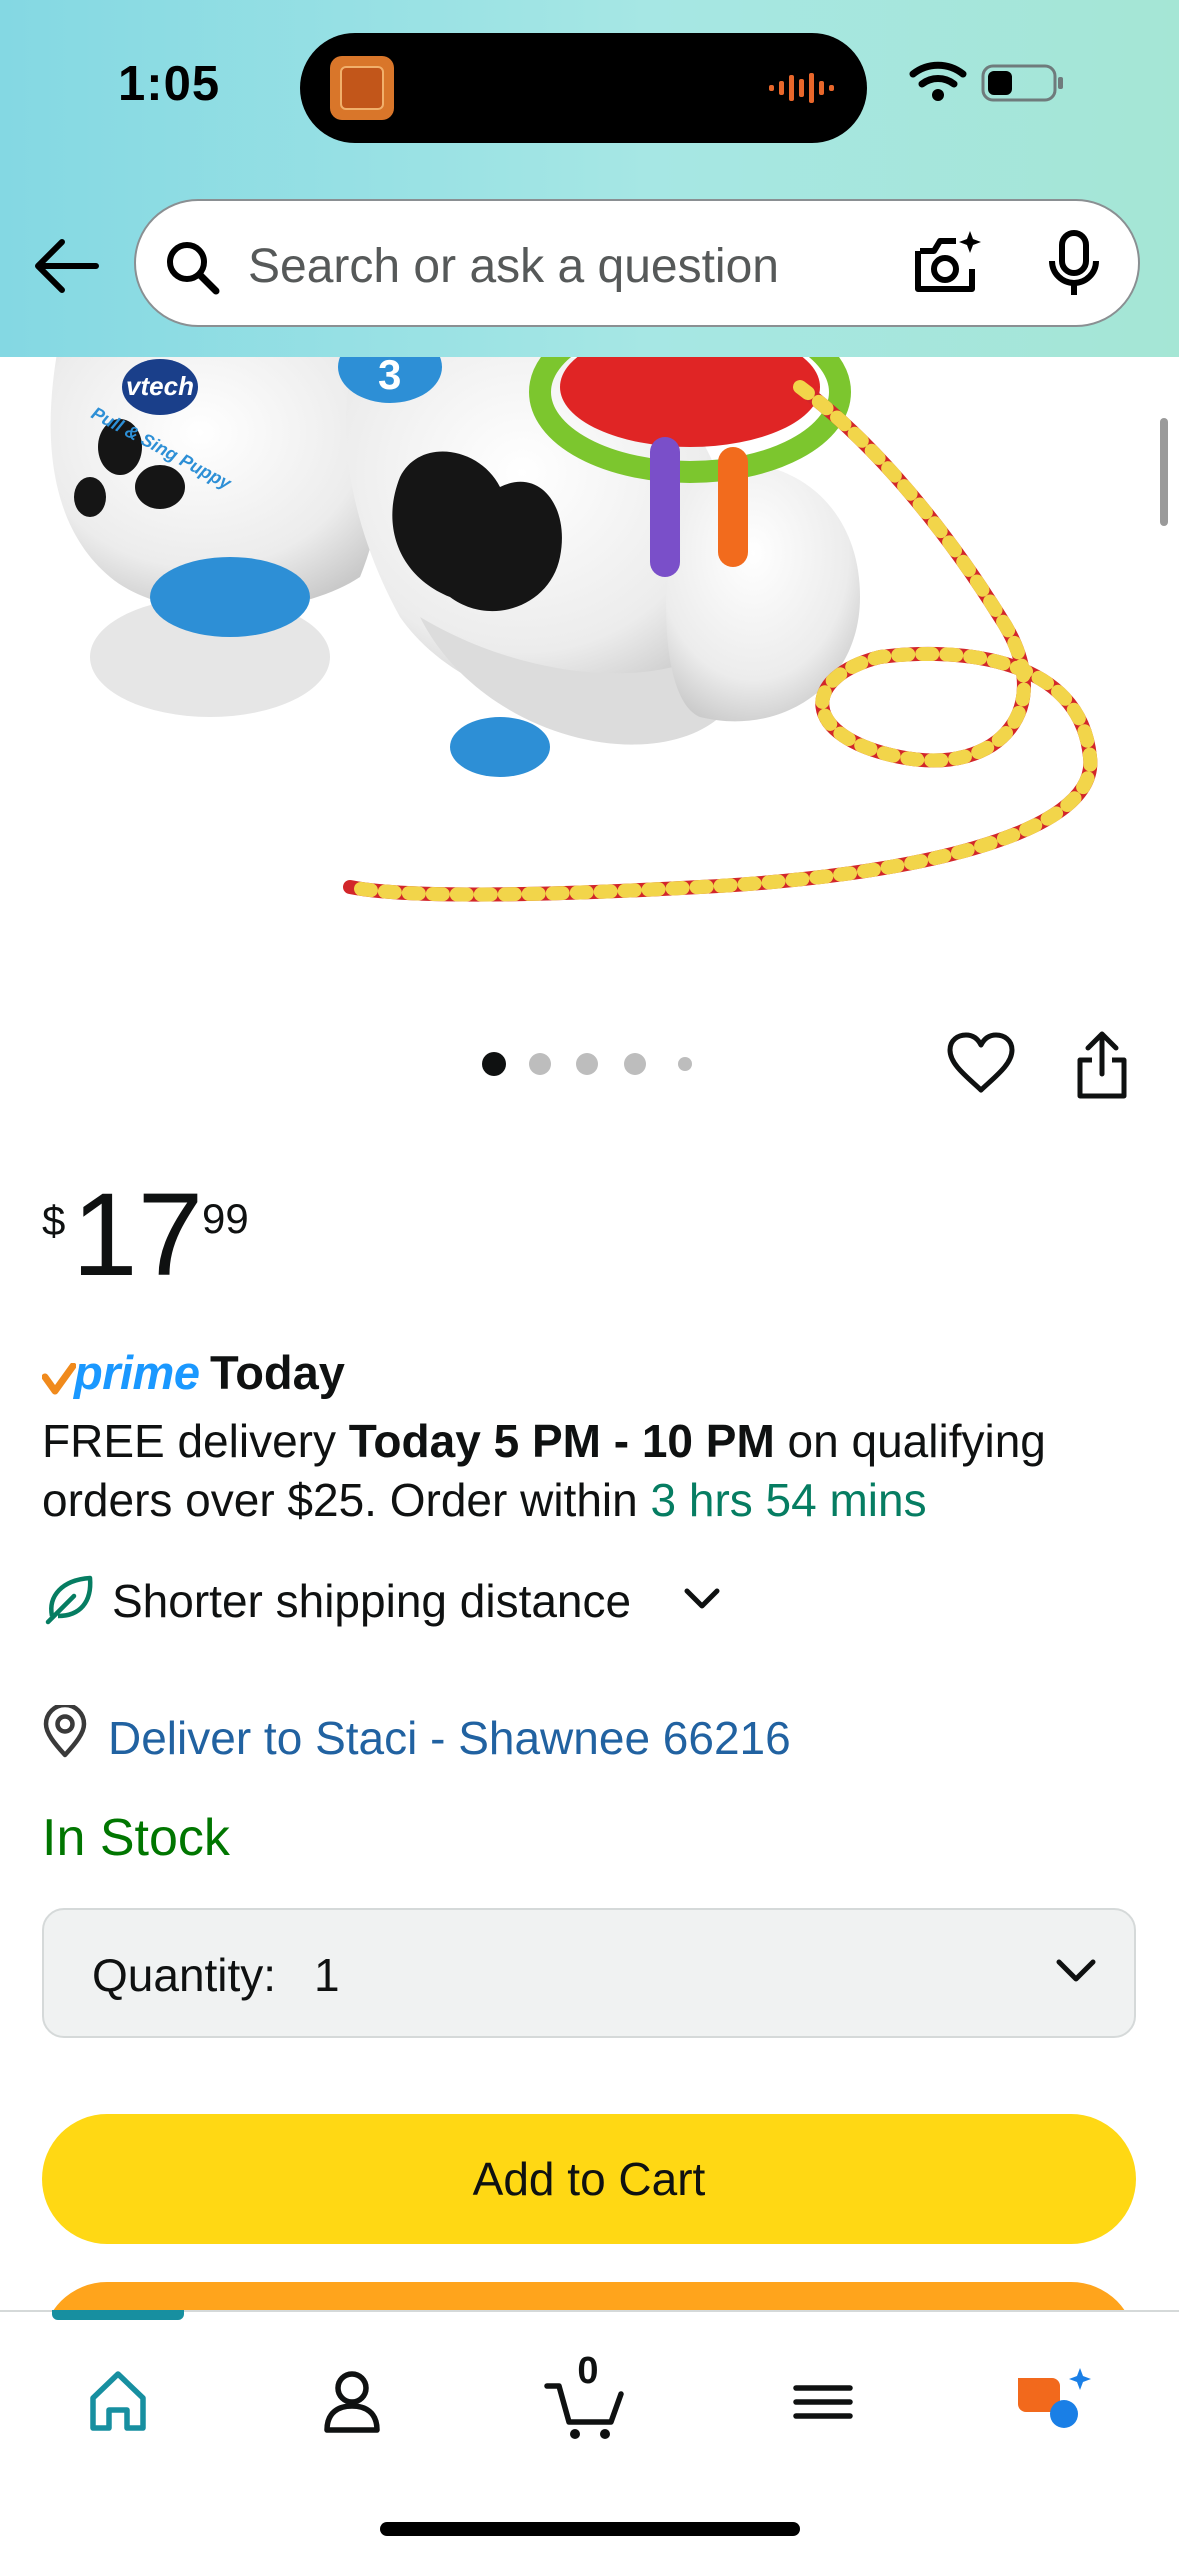 The width and height of the screenshot is (1179, 2556). I want to click on bottom-nav: 0, so click(589, 2433).